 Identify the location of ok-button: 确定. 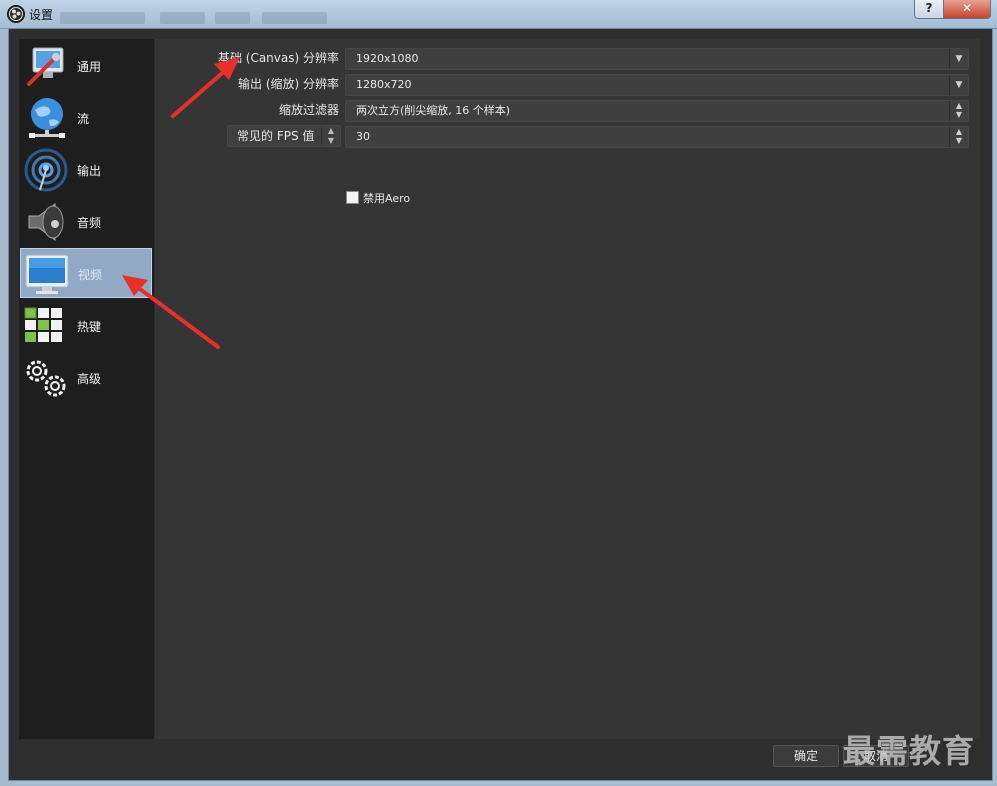
(806, 756).